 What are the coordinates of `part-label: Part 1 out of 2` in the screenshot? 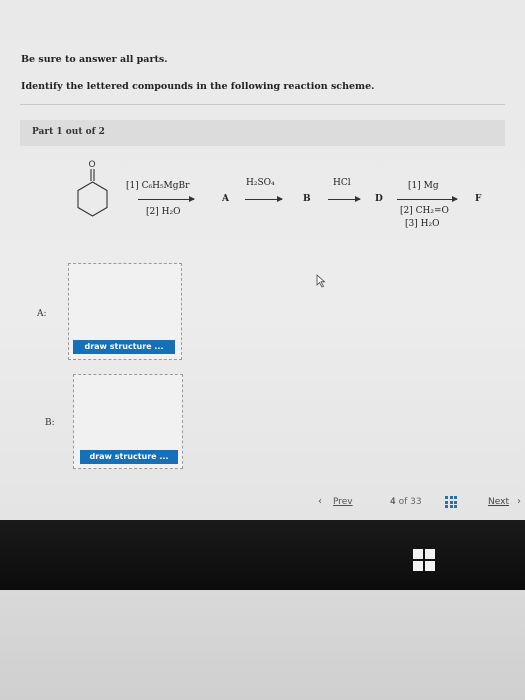 It's located at (68, 132).